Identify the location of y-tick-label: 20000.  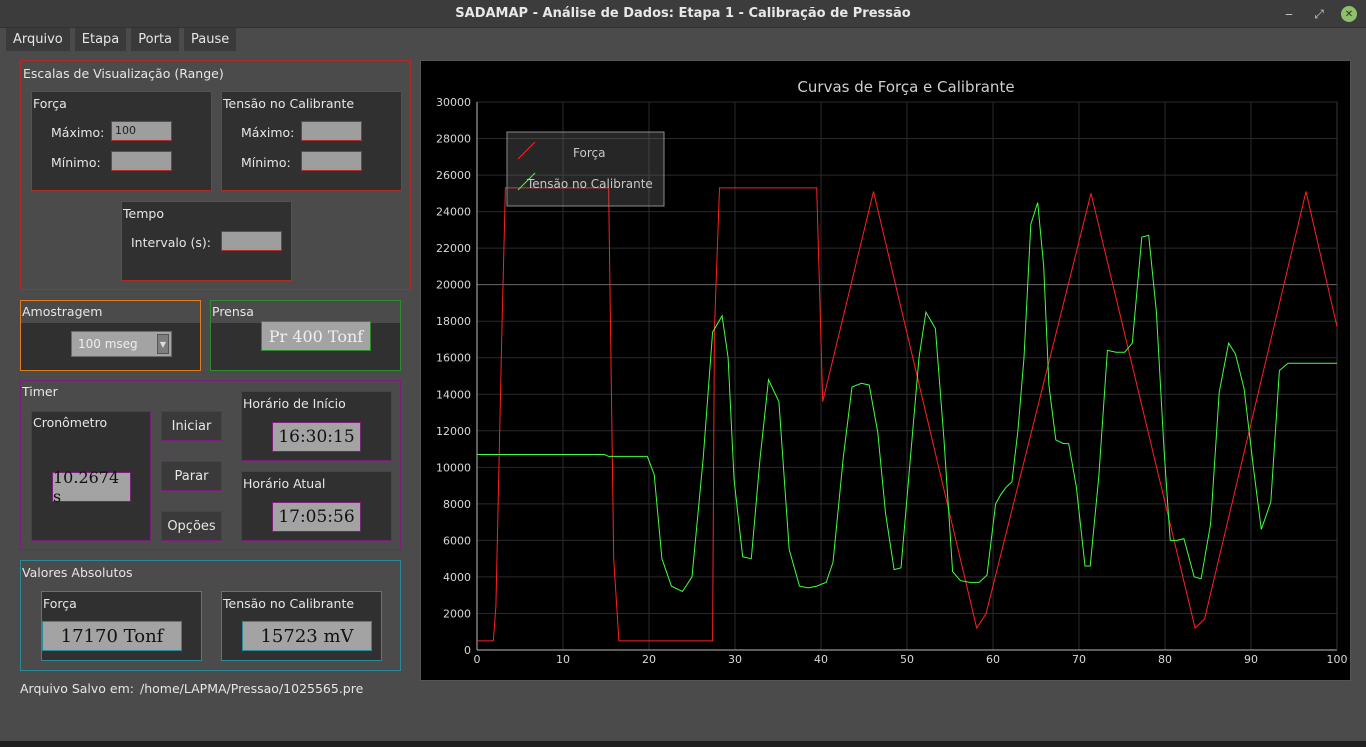
(453, 285).